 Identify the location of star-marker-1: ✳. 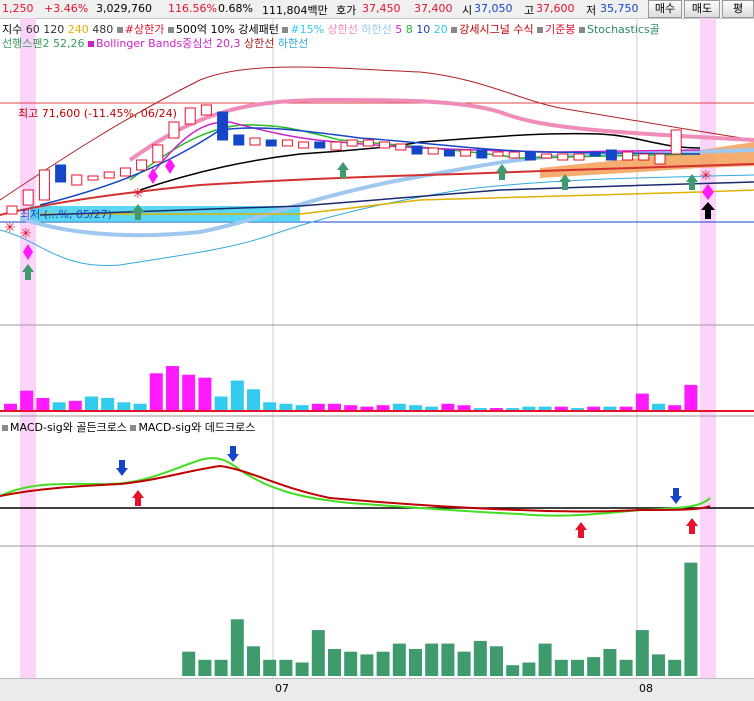
(10, 228).